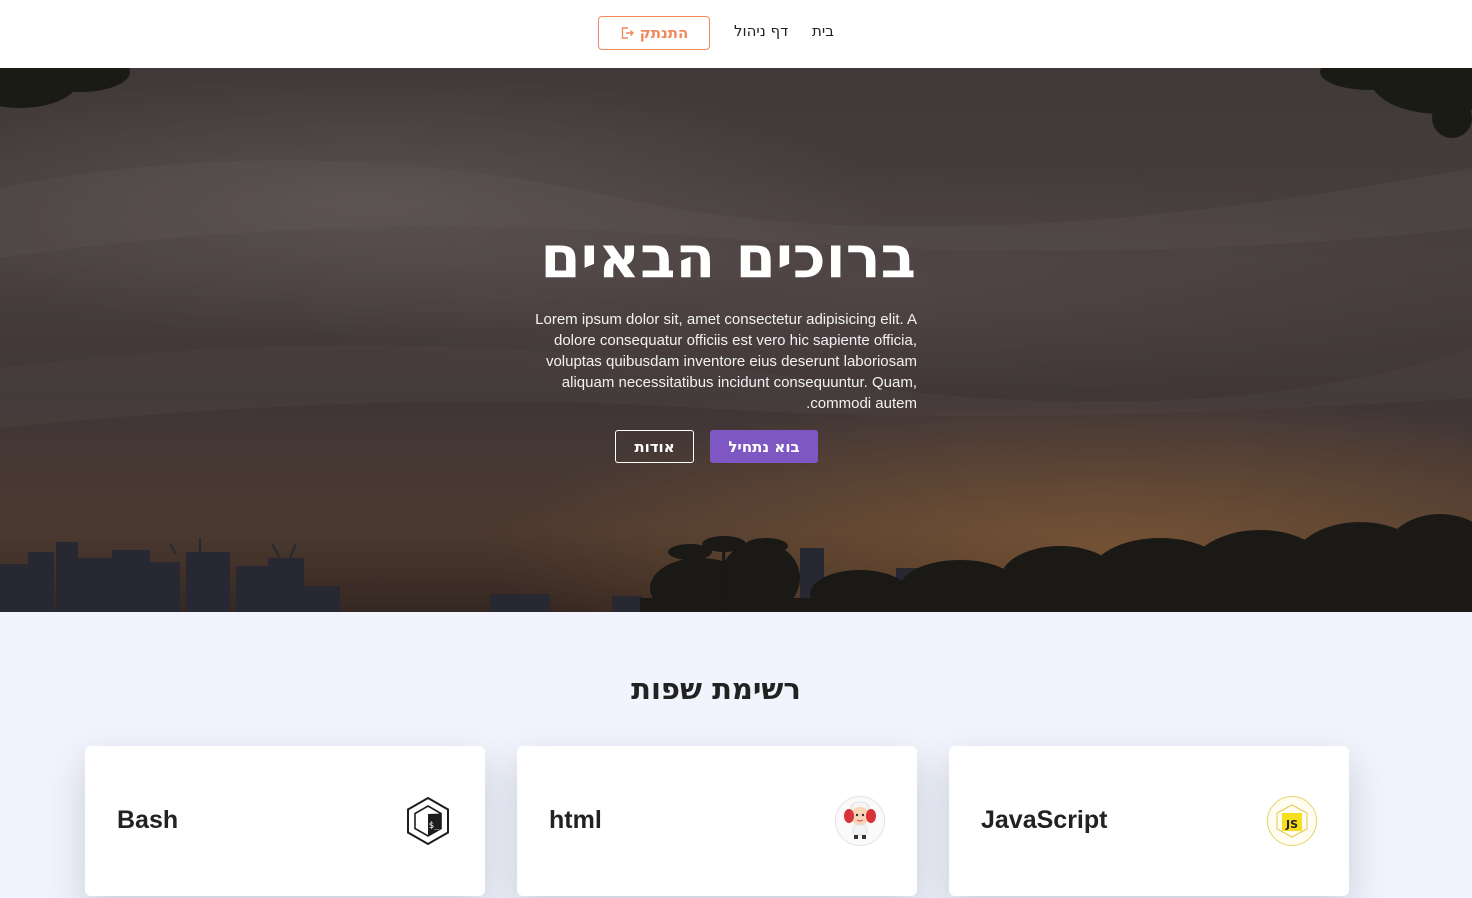  Describe the element at coordinates (664, 33) in the screenshot. I see `logout-label: התנתק` at that location.